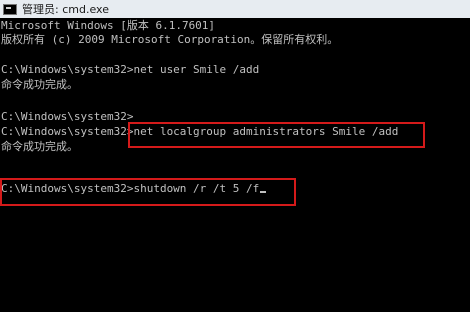  What do you see at coordinates (10, 9) in the screenshot?
I see `cmd-icon` at bounding box center [10, 9].